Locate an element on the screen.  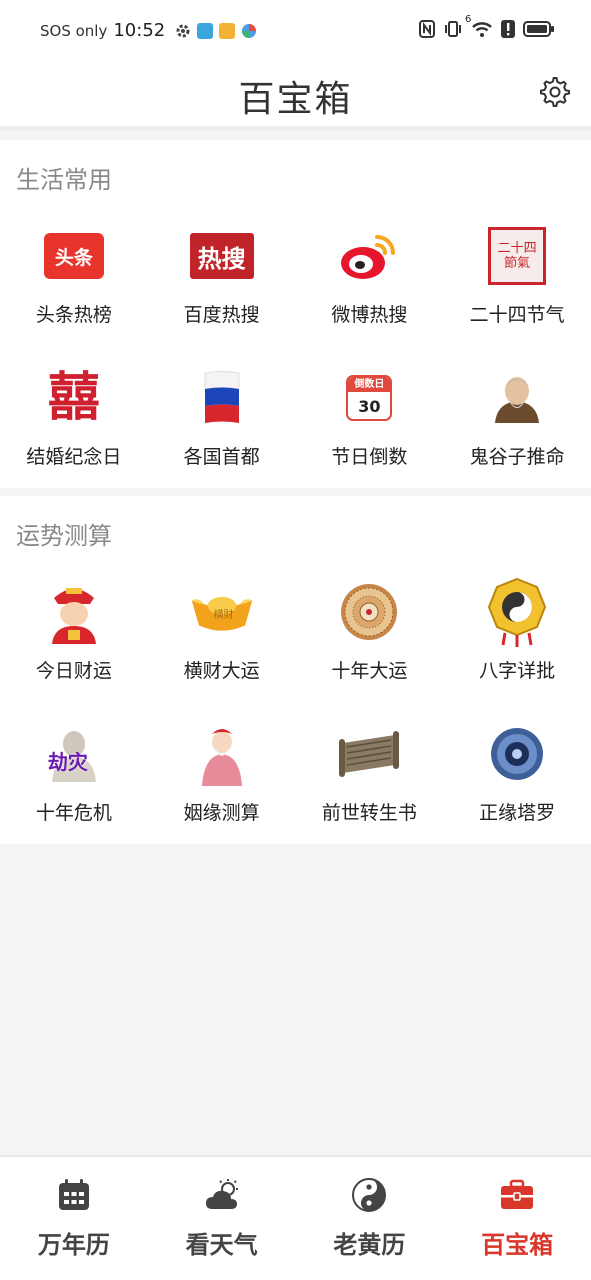
tool-daily-wealth: 今日财运 is located at coordinates (74, 637).